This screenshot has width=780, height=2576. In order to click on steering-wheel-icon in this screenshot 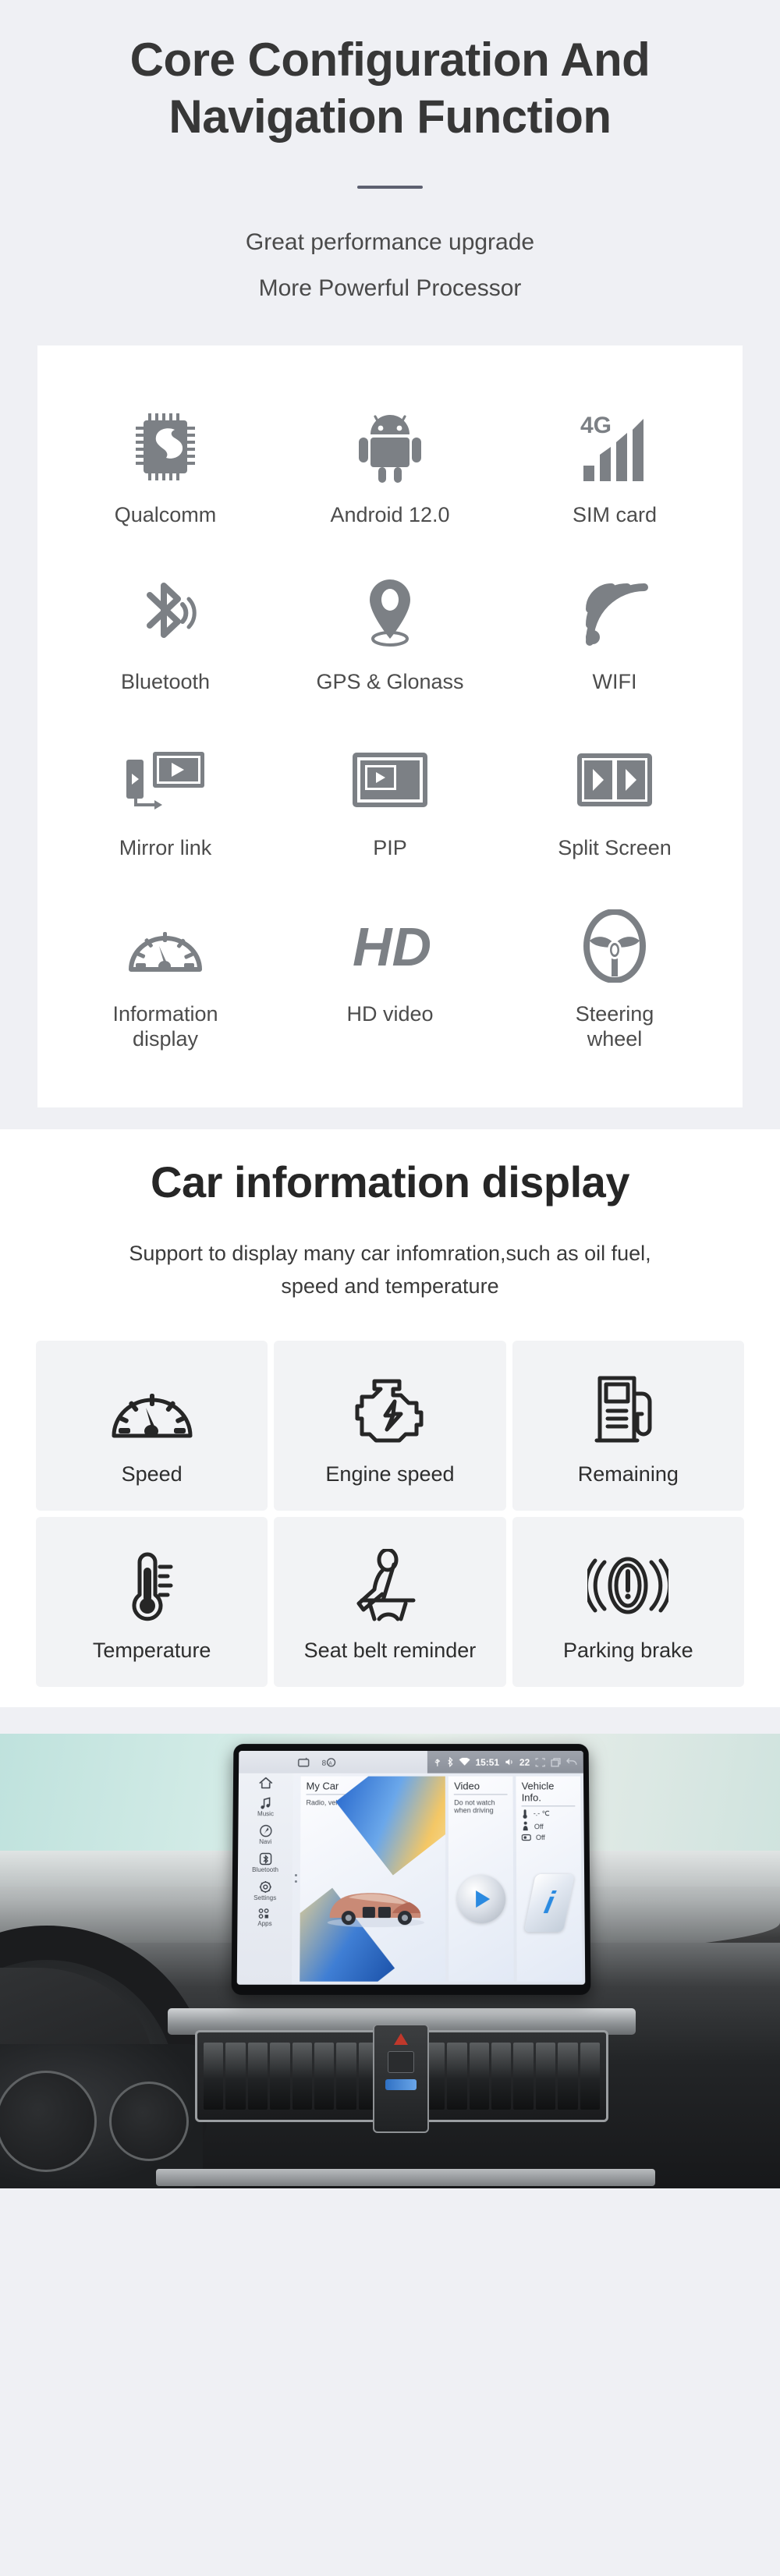, I will do `click(615, 946)`.